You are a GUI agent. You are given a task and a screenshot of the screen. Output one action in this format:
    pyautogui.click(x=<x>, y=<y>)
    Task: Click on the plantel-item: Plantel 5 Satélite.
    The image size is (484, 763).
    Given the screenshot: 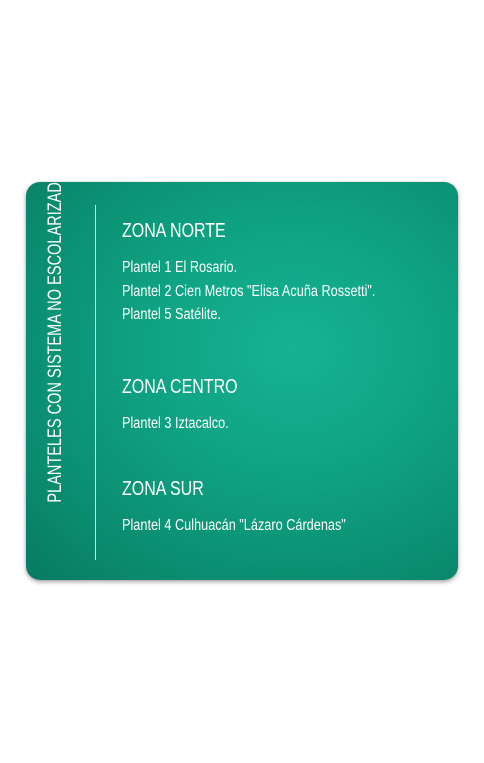 What is the action you would take?
    pyautogui.click(x=171, y=314)
    